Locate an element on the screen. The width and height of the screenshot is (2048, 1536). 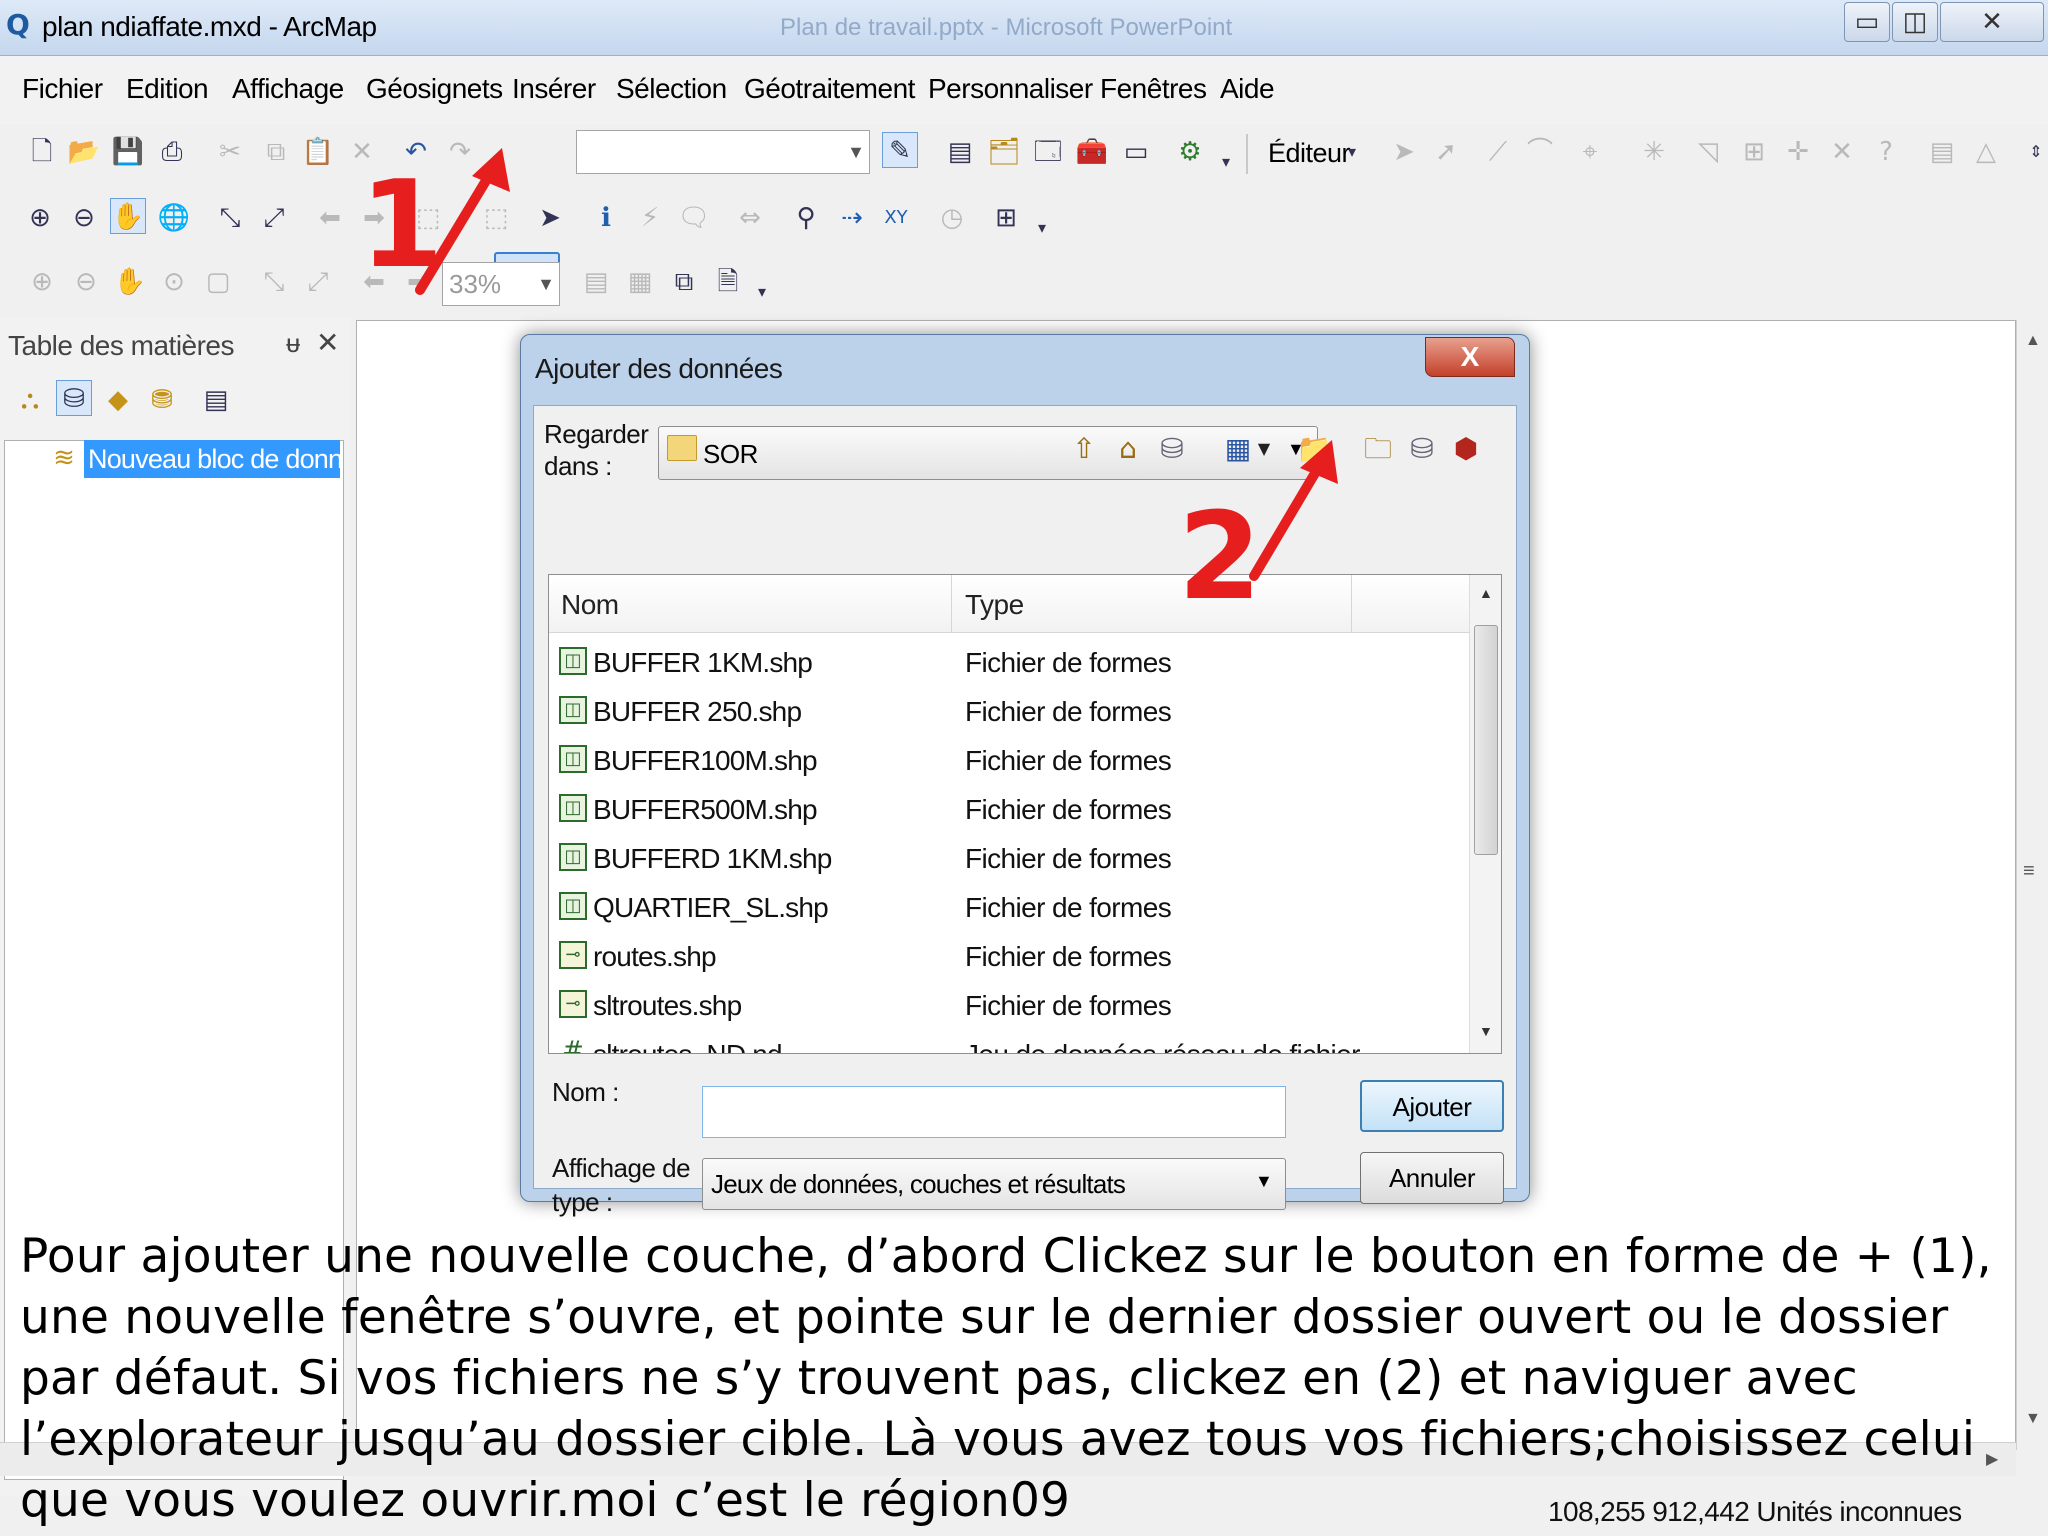
fixed-zoom-out-layout-icon: ⤢ is located at coordinates (318, 282).